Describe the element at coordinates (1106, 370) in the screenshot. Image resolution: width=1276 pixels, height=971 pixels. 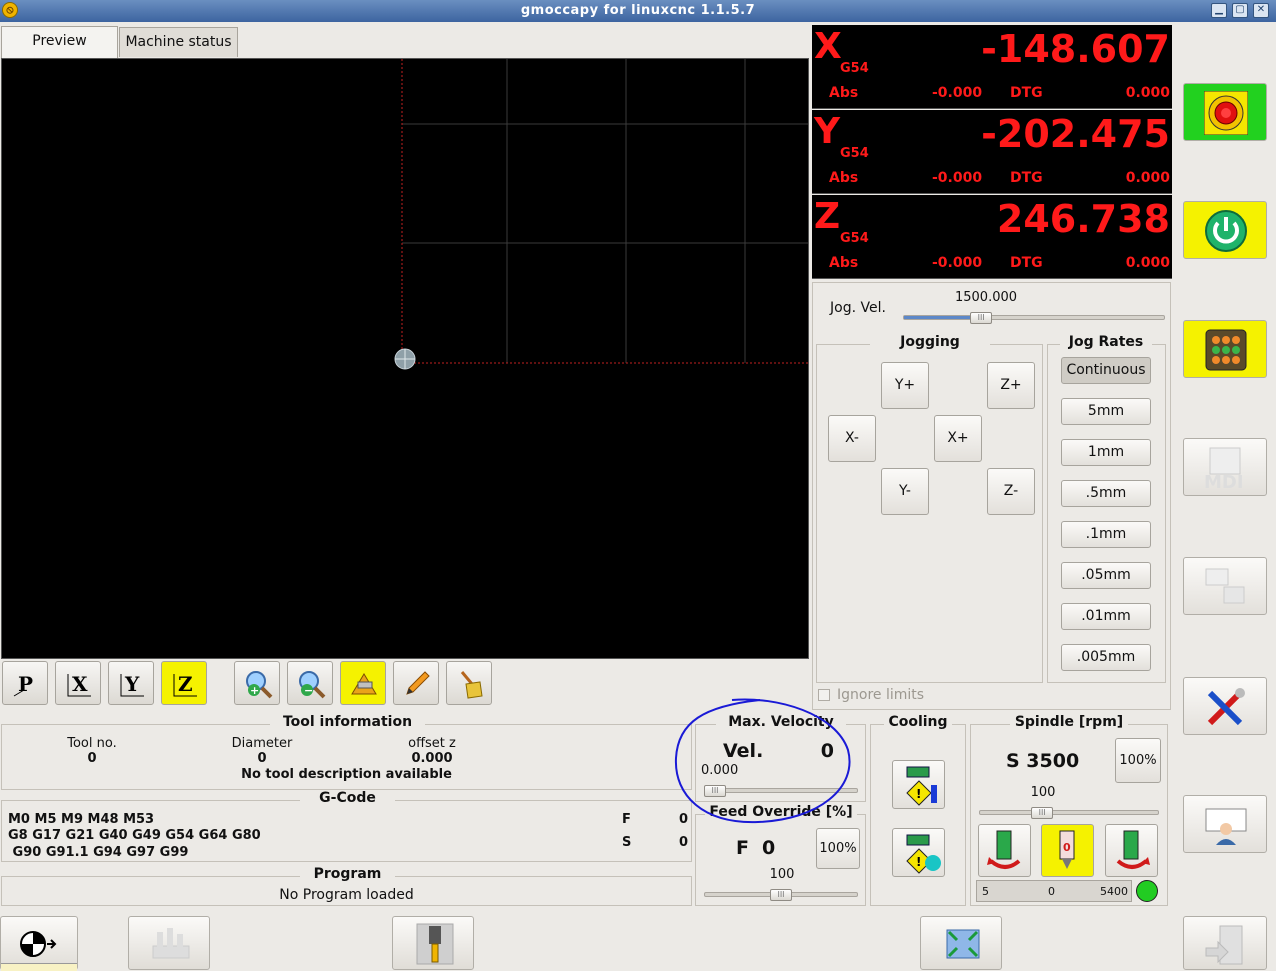
I see `jog-rate-continuous: Continuous` at that location.